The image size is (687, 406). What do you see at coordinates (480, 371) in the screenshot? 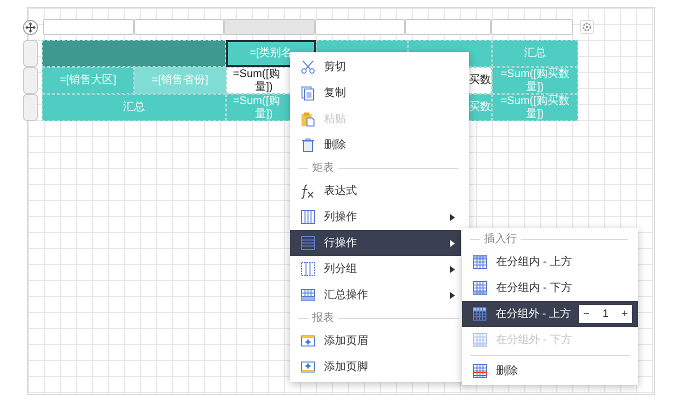
I see `grid-delete-row-icon` at bounding box center [480, 371].